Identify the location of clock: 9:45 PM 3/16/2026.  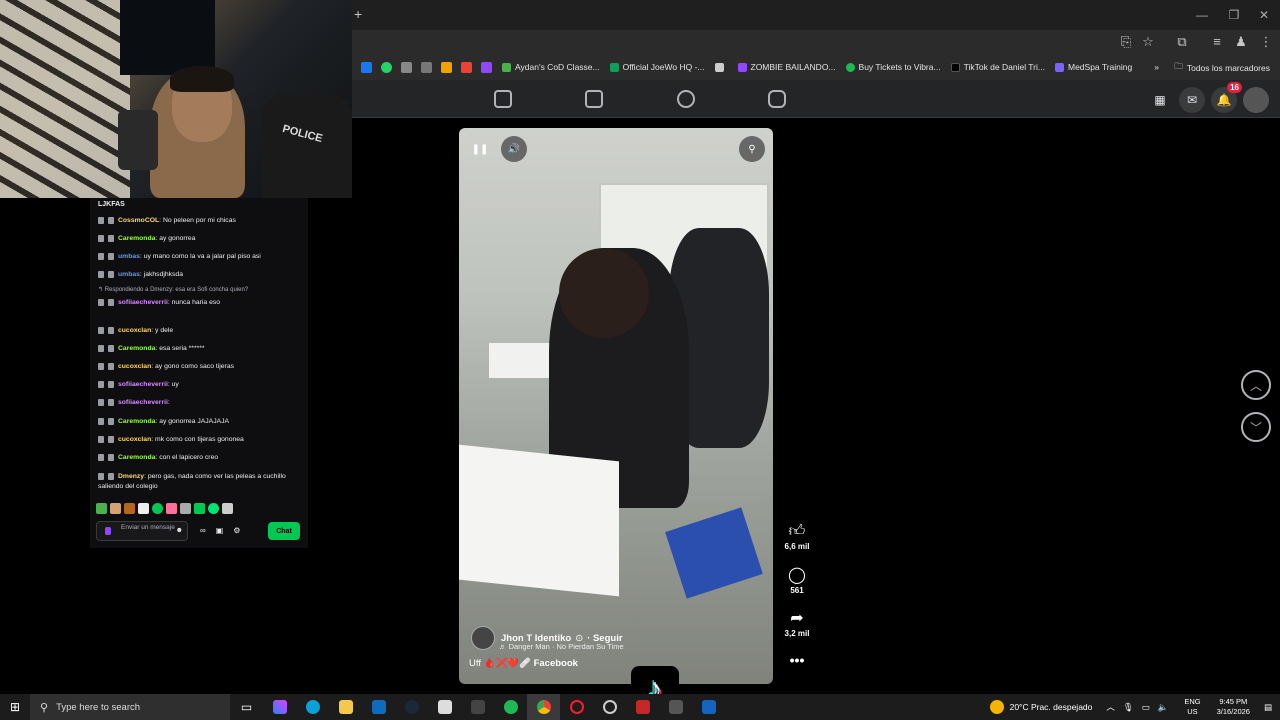
(1233, 707).